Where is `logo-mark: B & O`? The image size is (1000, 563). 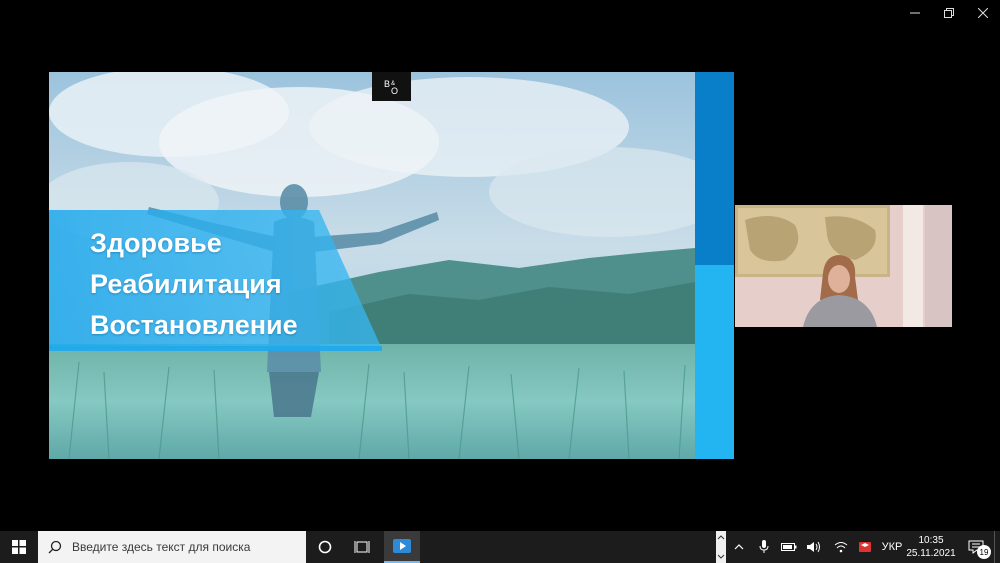 logo-mark: B & O is located at coordinates (391, 87).